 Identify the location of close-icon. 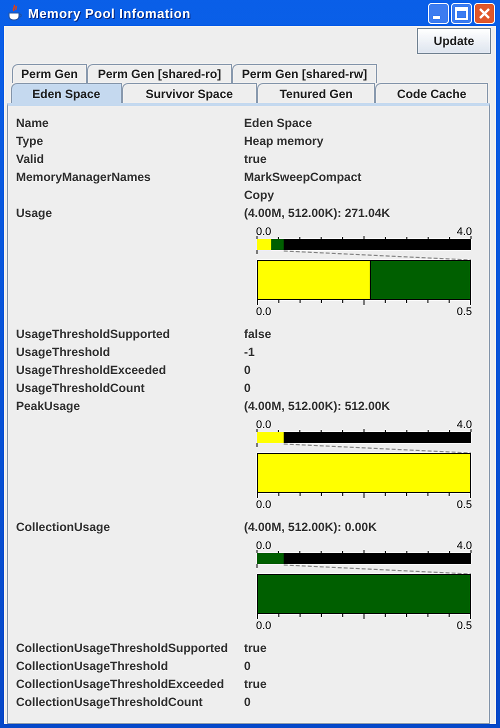
(484, 13).